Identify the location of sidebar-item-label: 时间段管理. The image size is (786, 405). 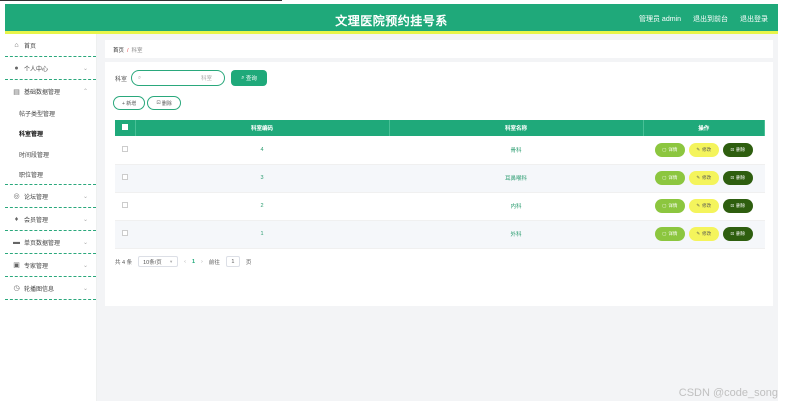
(34, 155).